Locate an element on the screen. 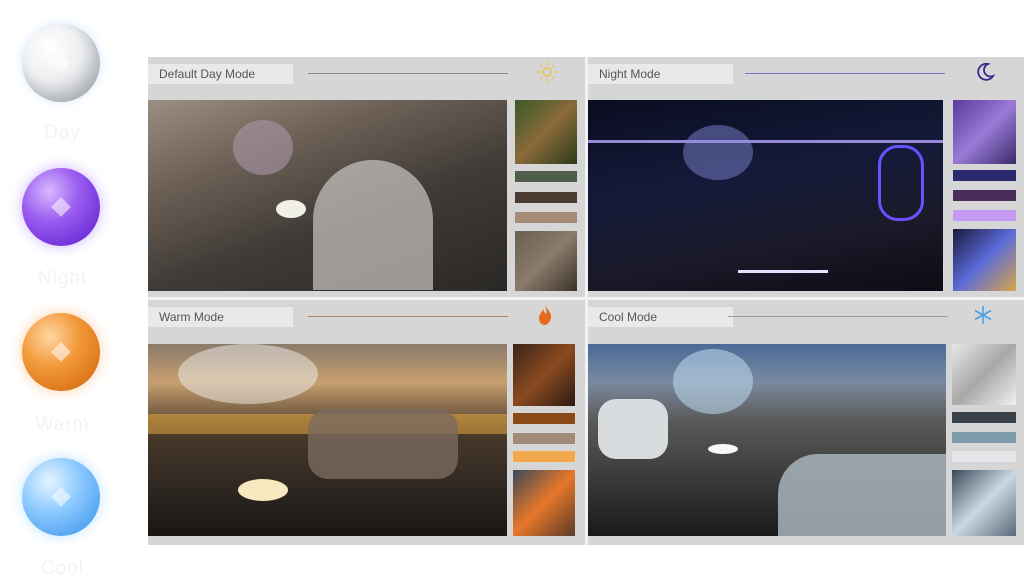 The height and width of the screenshot is (583, 1024). warm-mode-orb is located at coordinates (61, 352).